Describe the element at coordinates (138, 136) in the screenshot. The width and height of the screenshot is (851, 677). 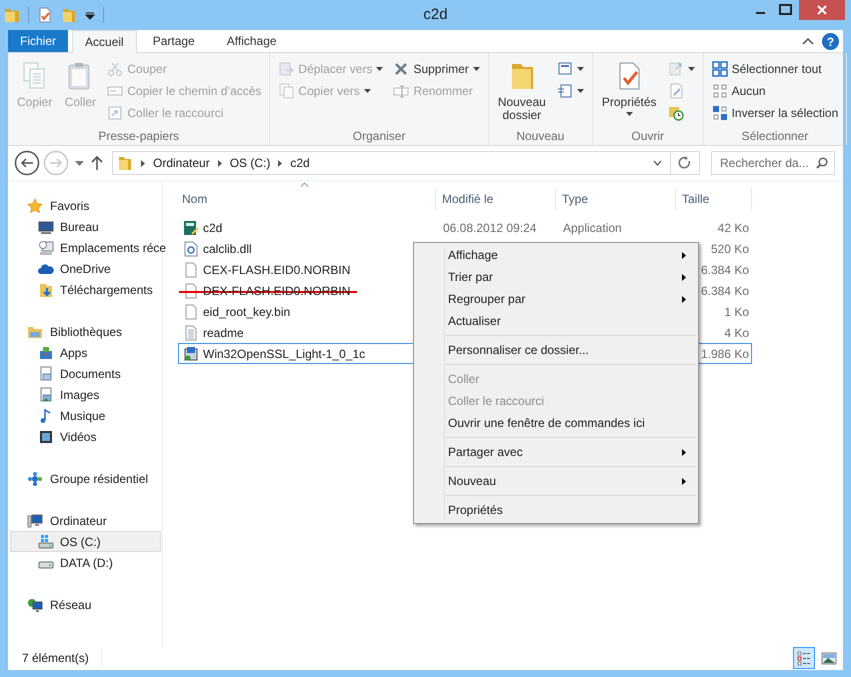
I see `group-label: Presse-papiers` at that location.